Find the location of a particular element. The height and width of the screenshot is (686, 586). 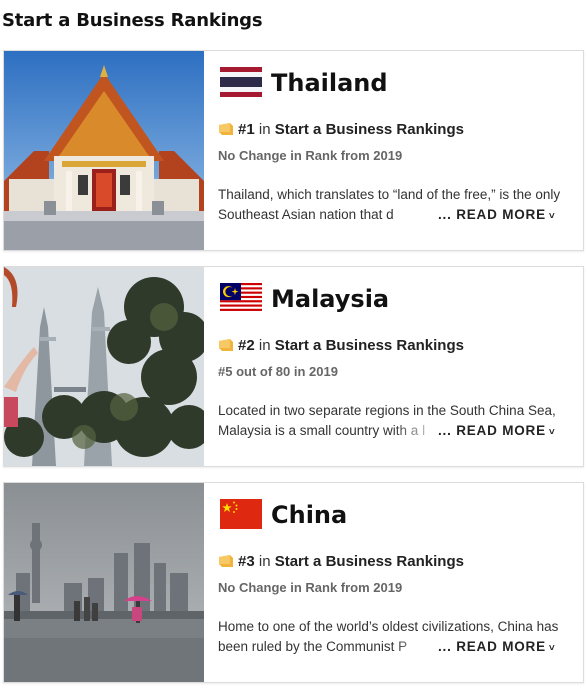

thailand-temple-photo is located at coordinates (104, 150).